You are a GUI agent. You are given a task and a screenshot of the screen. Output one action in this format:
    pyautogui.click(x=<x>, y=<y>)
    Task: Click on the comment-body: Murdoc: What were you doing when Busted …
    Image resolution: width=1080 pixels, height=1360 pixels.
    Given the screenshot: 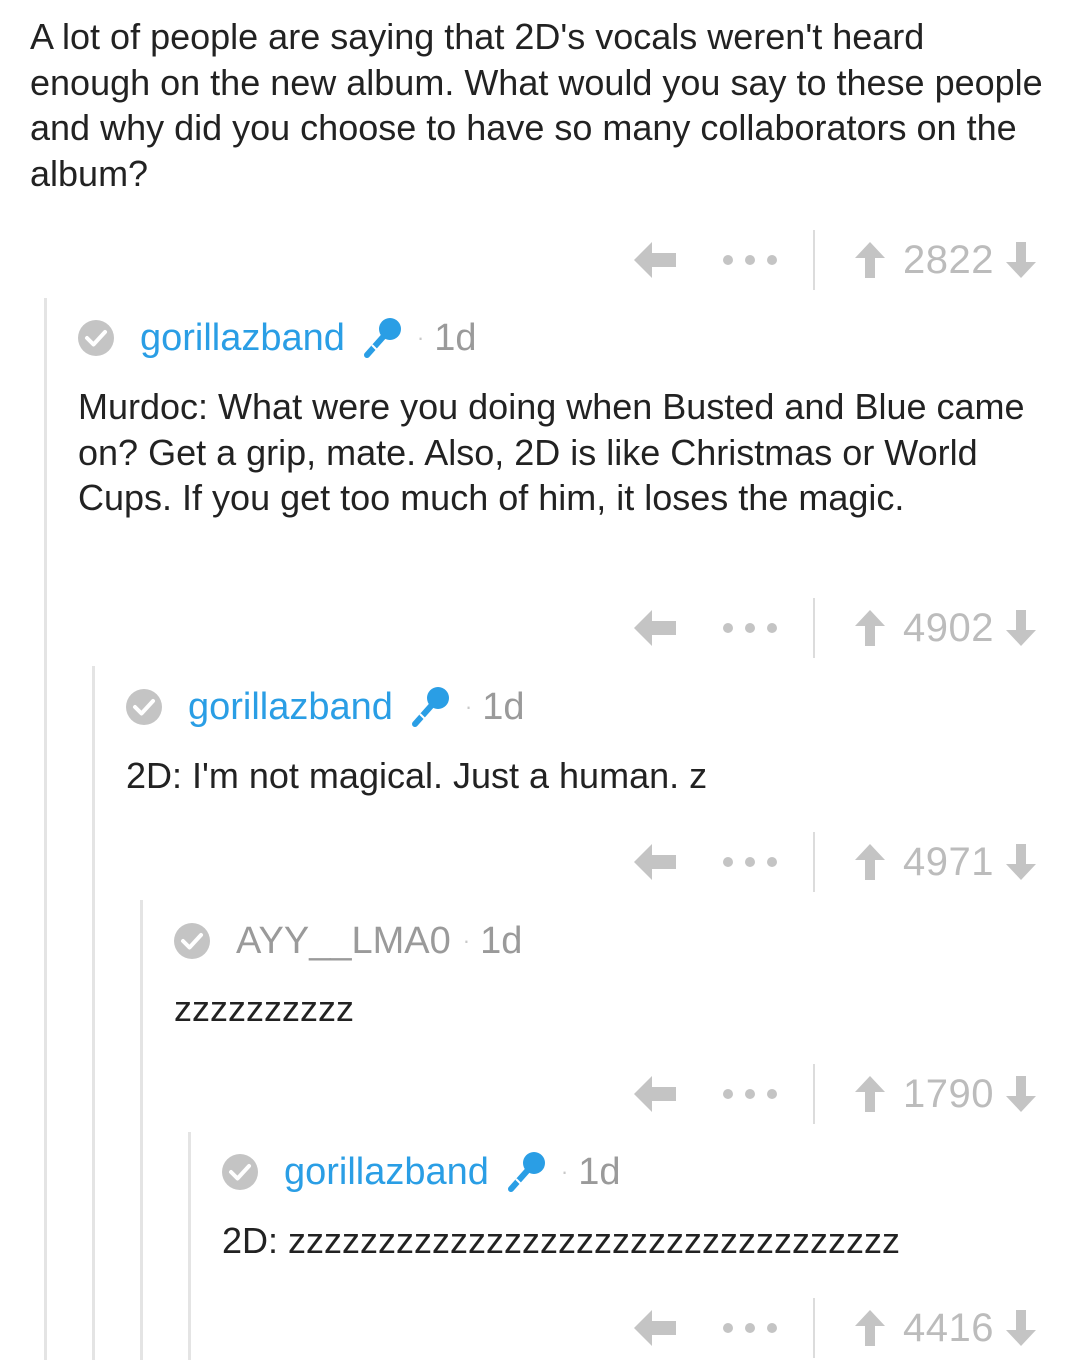 What is the action you would take?
    pyautogui.click(x=551, y=452)
    